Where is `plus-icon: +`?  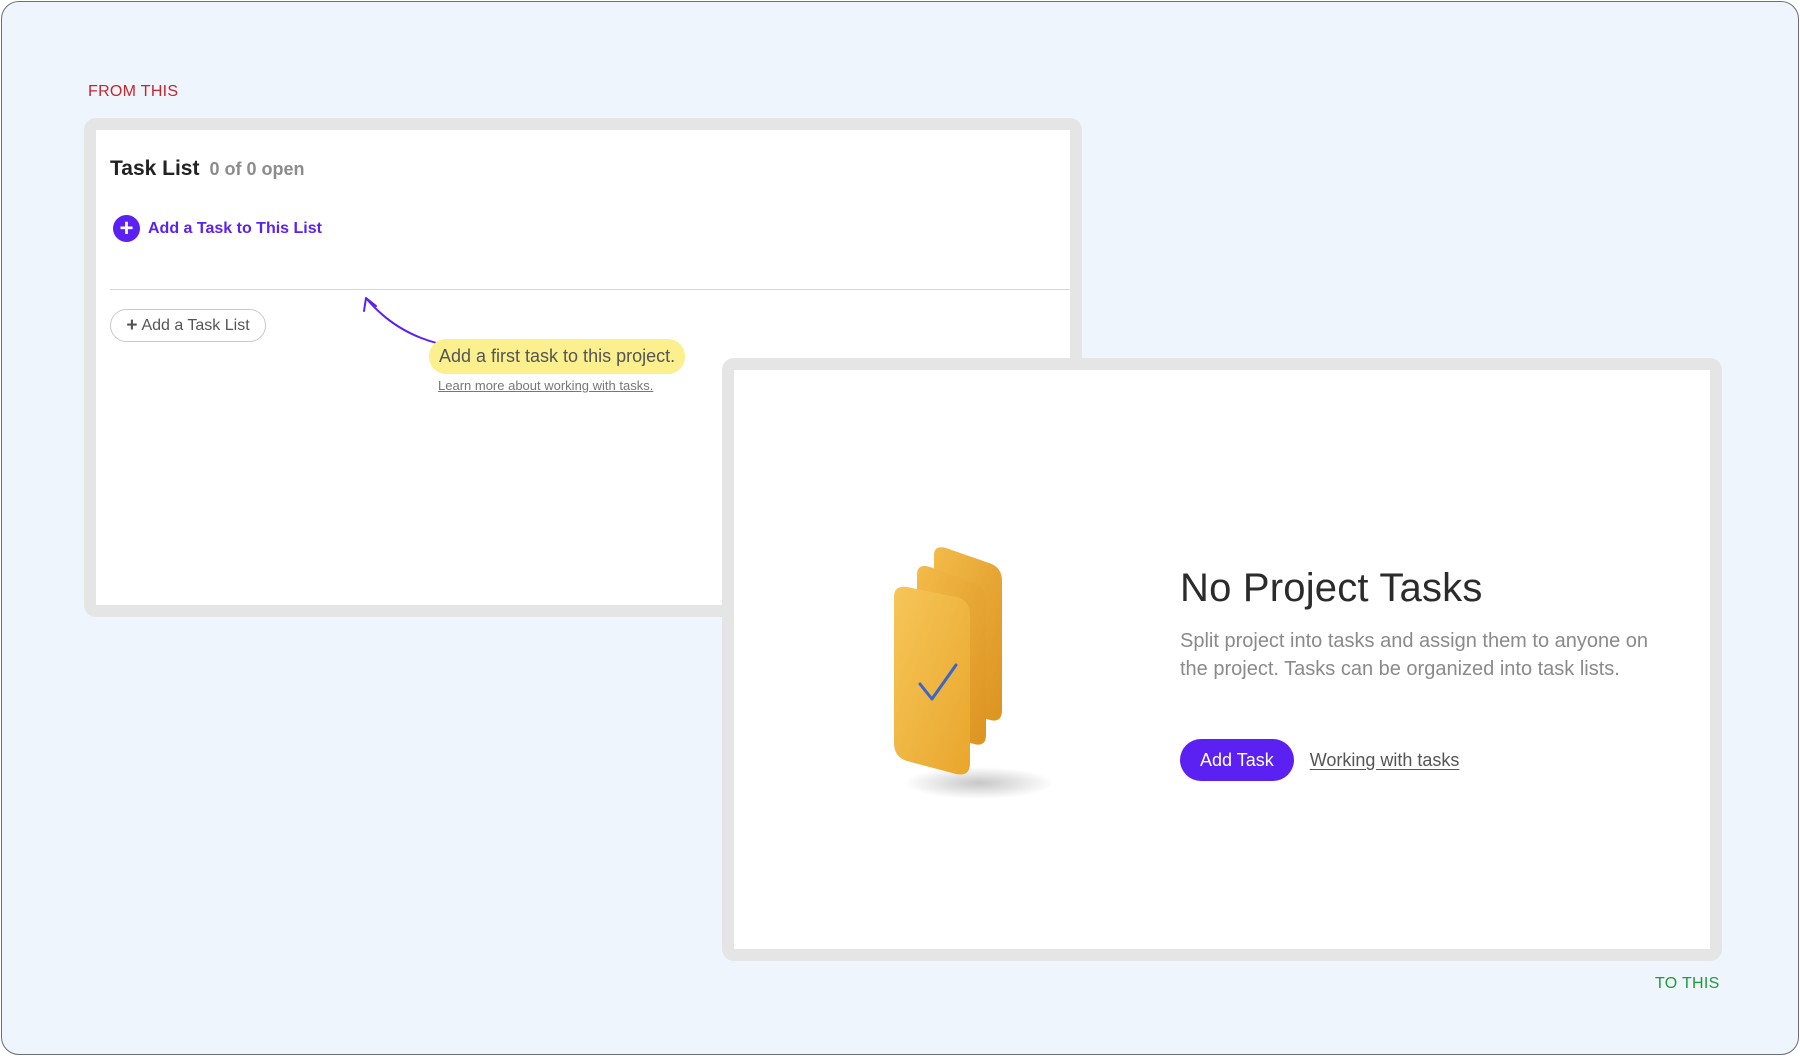 plus-icon: + is located at coordinates (132, 325).